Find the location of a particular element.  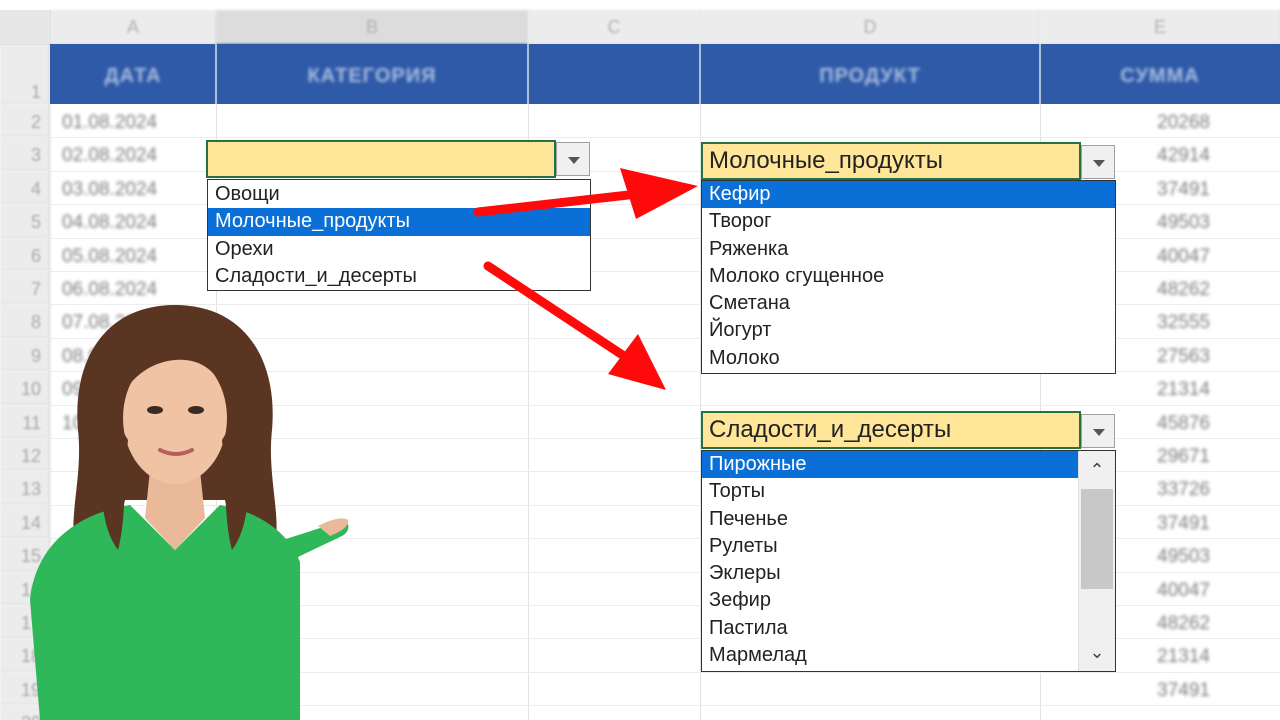

presenter-photo is located at coordinates (189, 512).